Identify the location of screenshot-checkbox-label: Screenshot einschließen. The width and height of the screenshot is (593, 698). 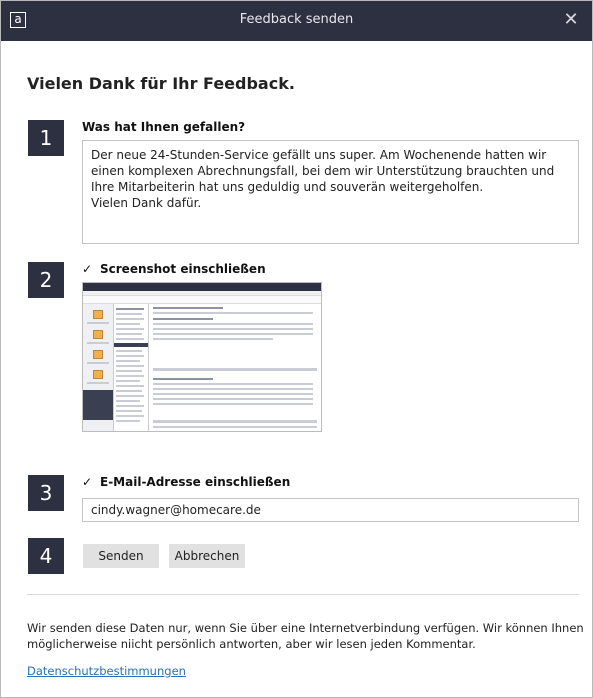
(183, 269).